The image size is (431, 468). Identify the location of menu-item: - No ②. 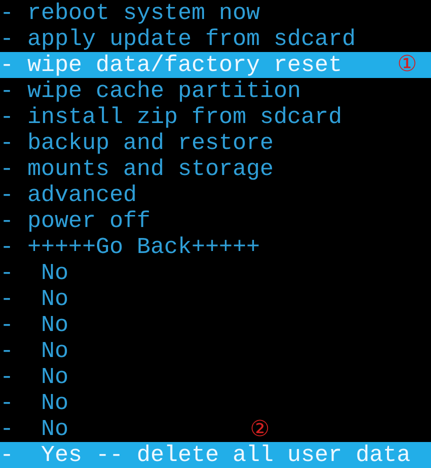
(215, 429).